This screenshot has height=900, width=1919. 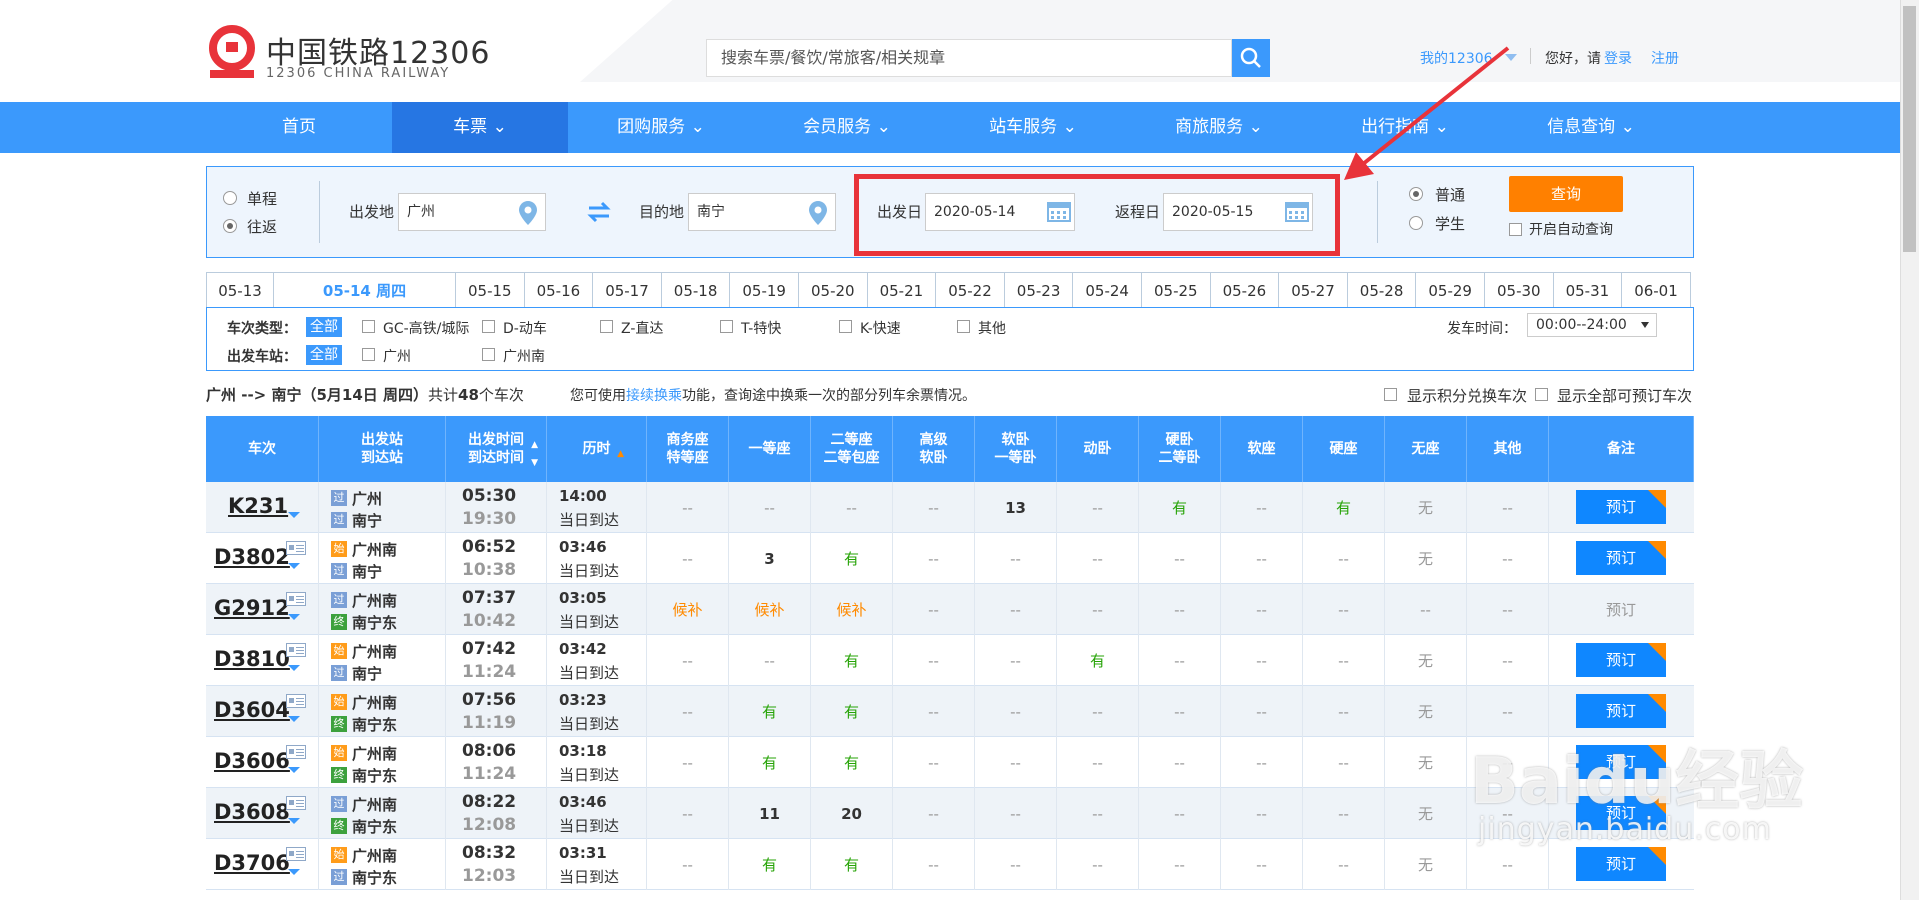 What do you see at coordinates (764, 290) in the screenshot?
I see `date-tab: 05-19` at bounding box center [764, 290].